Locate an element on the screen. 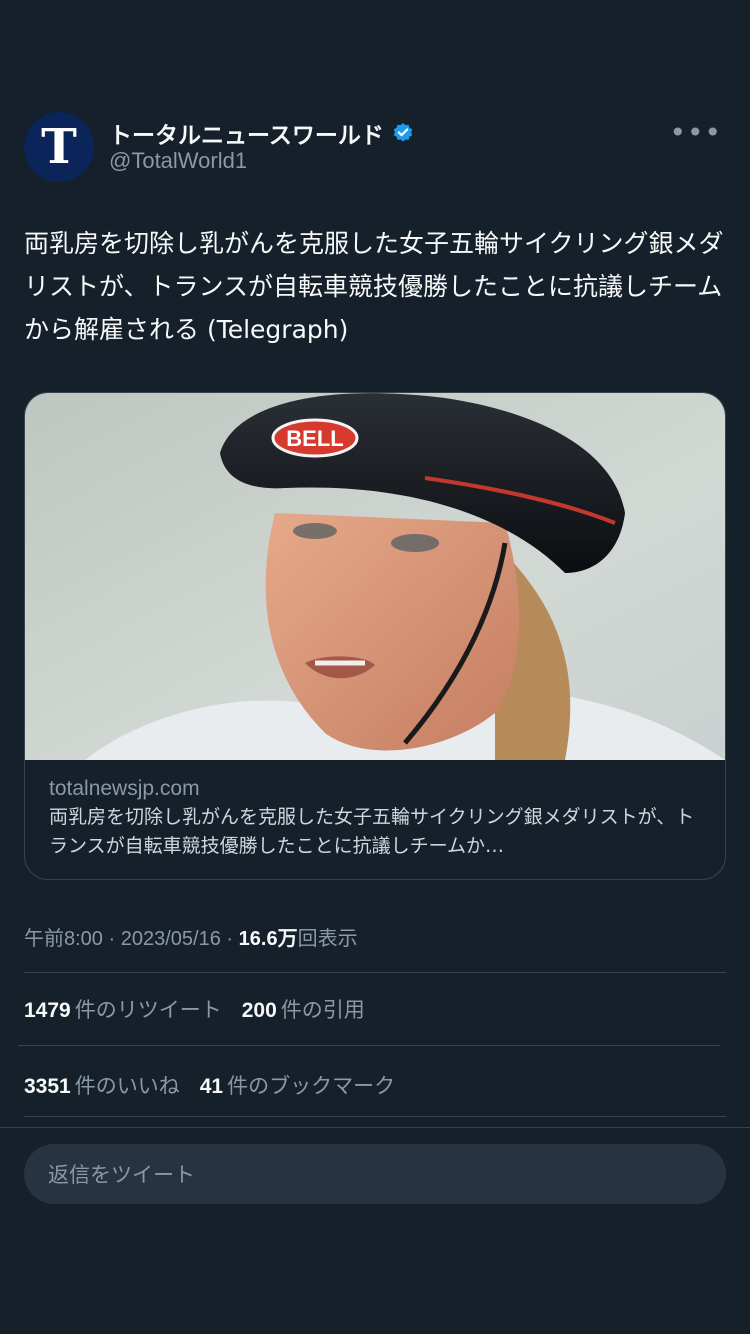  display-name: トータルニュースワールド is located at coordinates (246, 133).